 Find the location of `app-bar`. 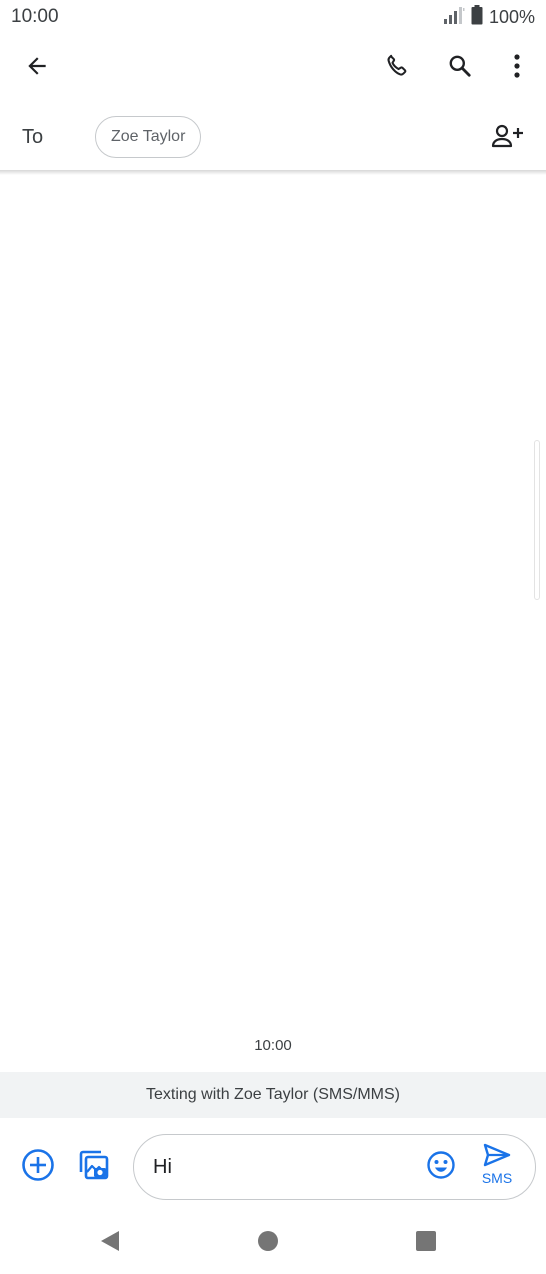

app-bar is located at coordinates (273, 69).